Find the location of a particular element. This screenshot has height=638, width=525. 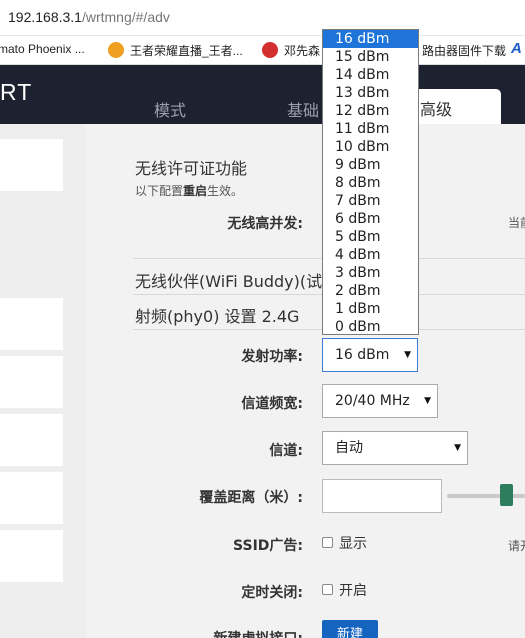

coverage-slider-handle is located at coordinates (506, 495).